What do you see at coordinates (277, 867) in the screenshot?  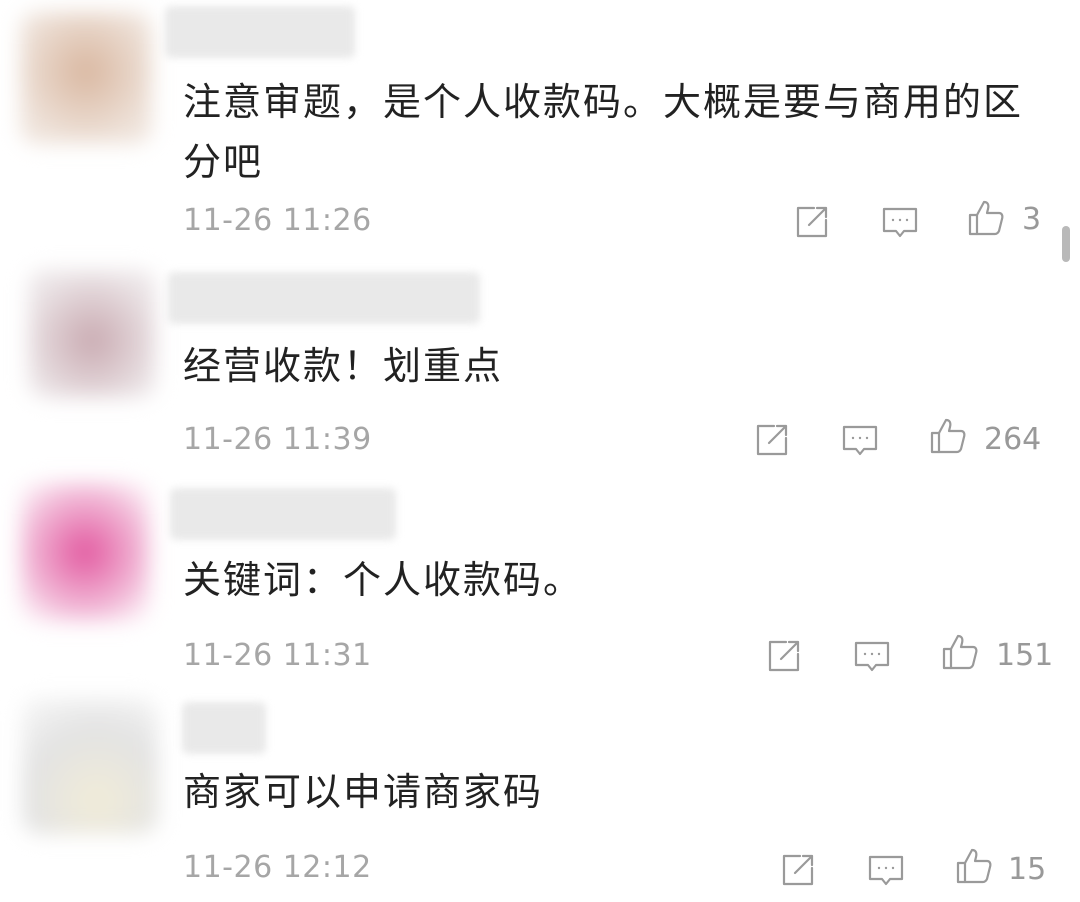 I see `comment-timestamp: 11-26 12:12` at bounding box center [277, 867].